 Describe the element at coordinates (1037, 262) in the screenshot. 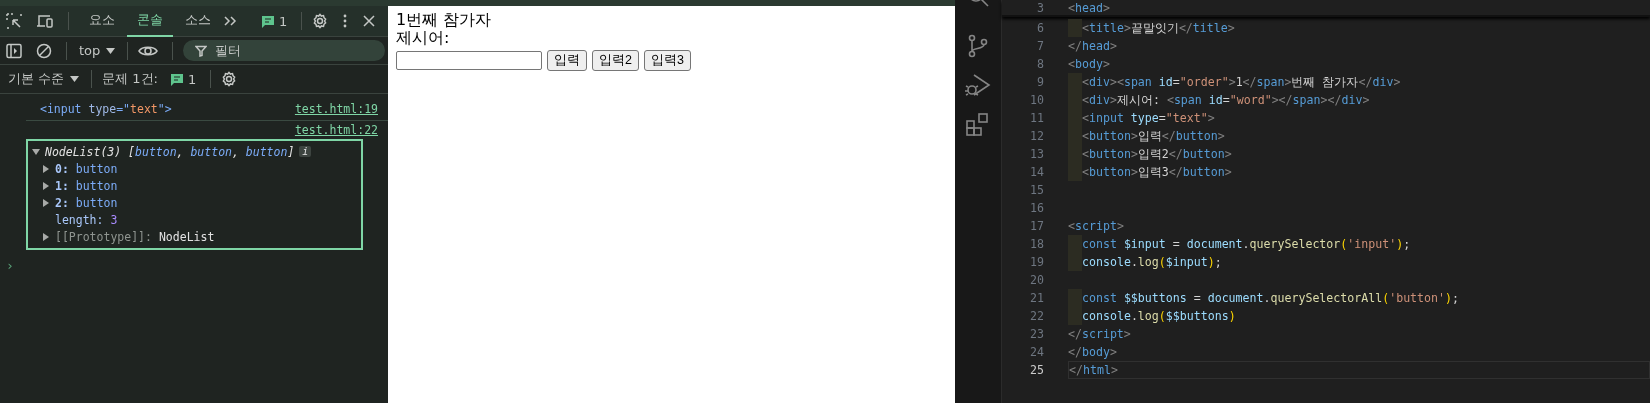

I see `line-number: 19` at that location.